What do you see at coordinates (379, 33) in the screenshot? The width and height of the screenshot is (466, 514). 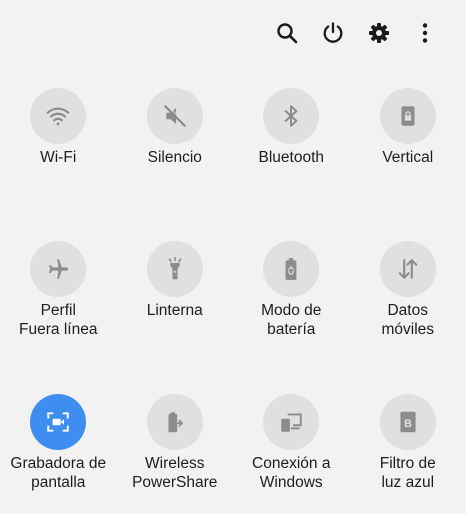 I see `gear-icon` at bounding box center [379, 33].